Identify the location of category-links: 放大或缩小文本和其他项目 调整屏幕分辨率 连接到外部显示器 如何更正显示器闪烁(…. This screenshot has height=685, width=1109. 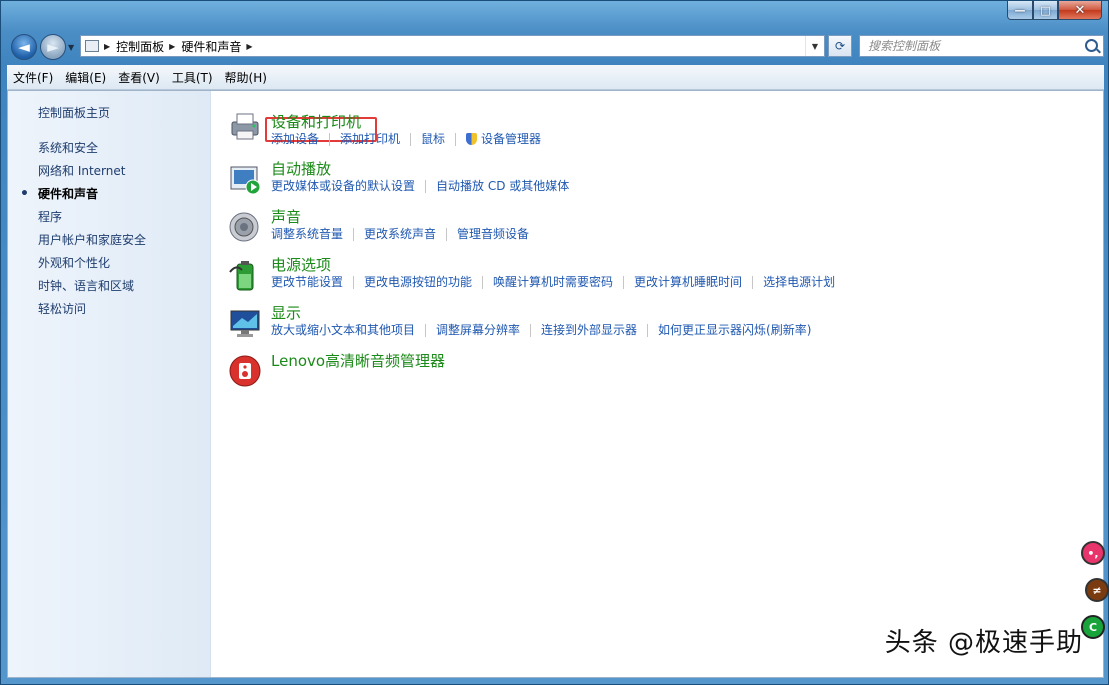
(546, 330).